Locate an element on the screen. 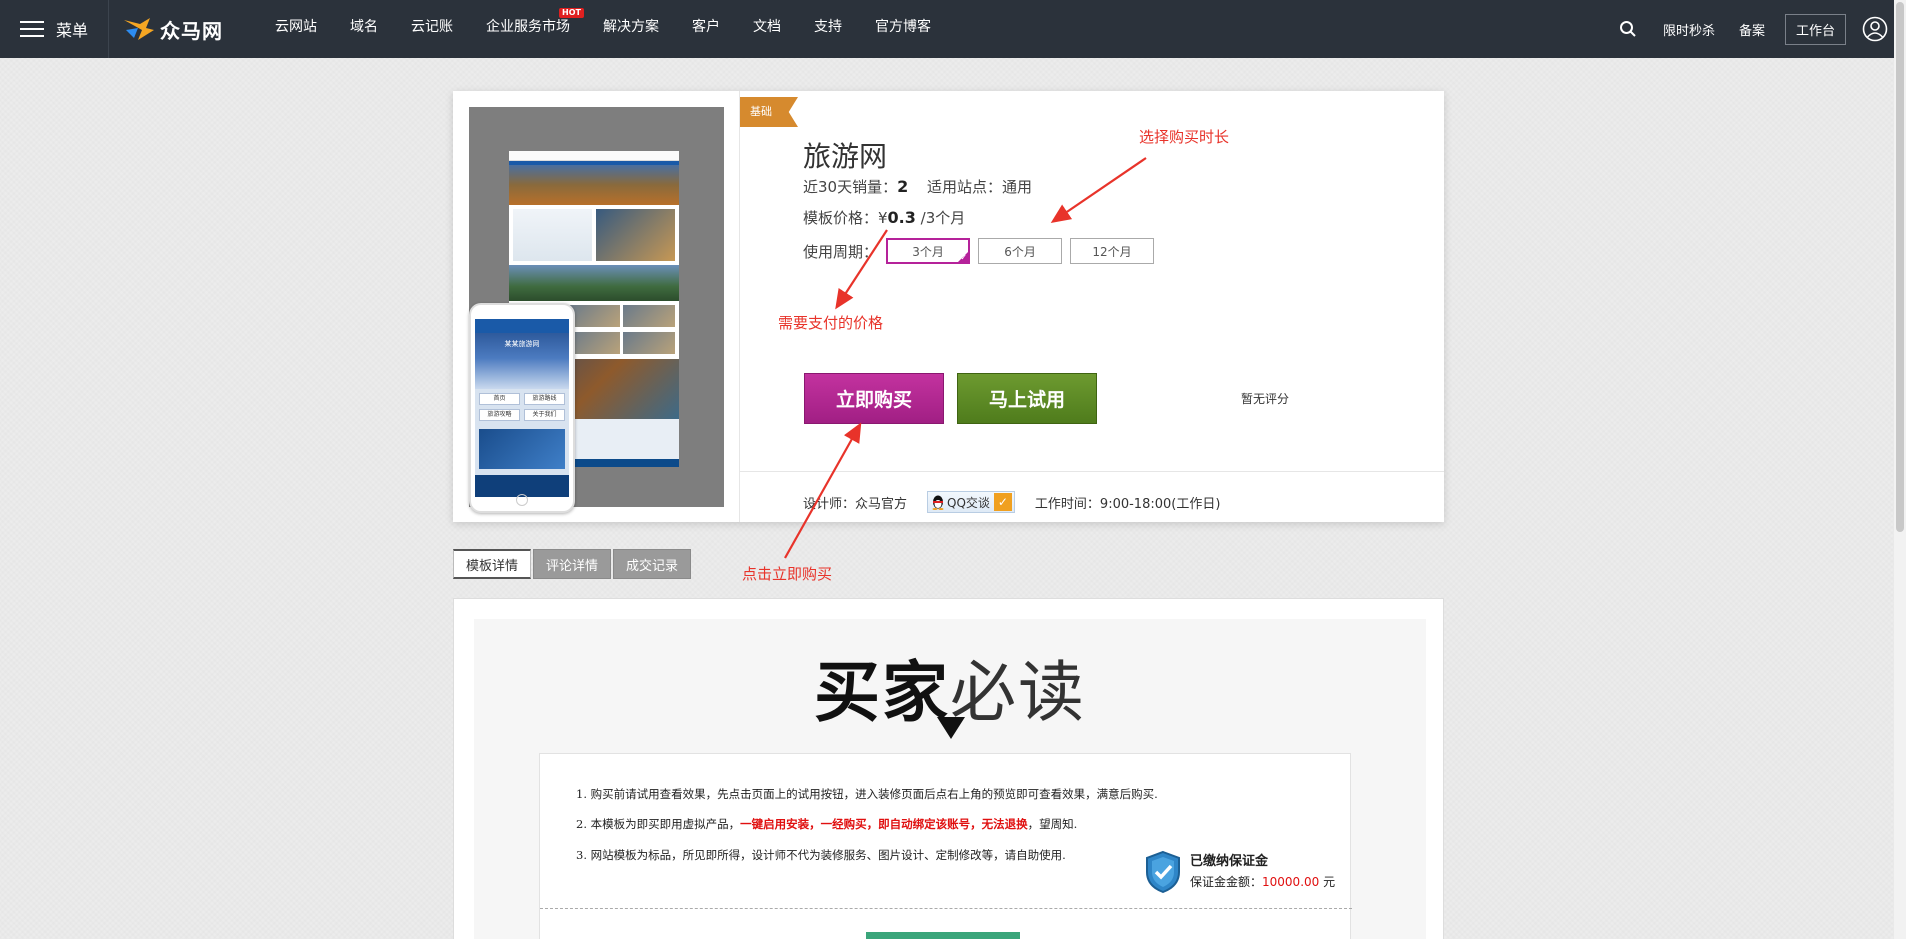 The image size is (1906, 939). notice-line-2-text: 2. 本模板为即买即用虚拟产品， is located at coordinates (658, 824).